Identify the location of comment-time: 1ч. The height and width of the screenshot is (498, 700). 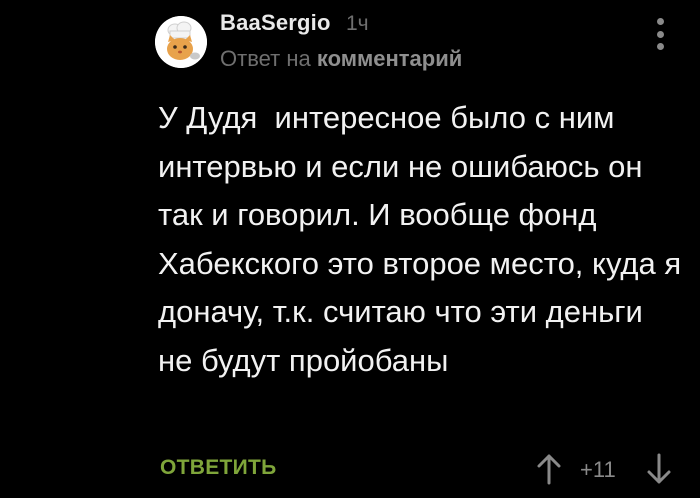
(357, 23).